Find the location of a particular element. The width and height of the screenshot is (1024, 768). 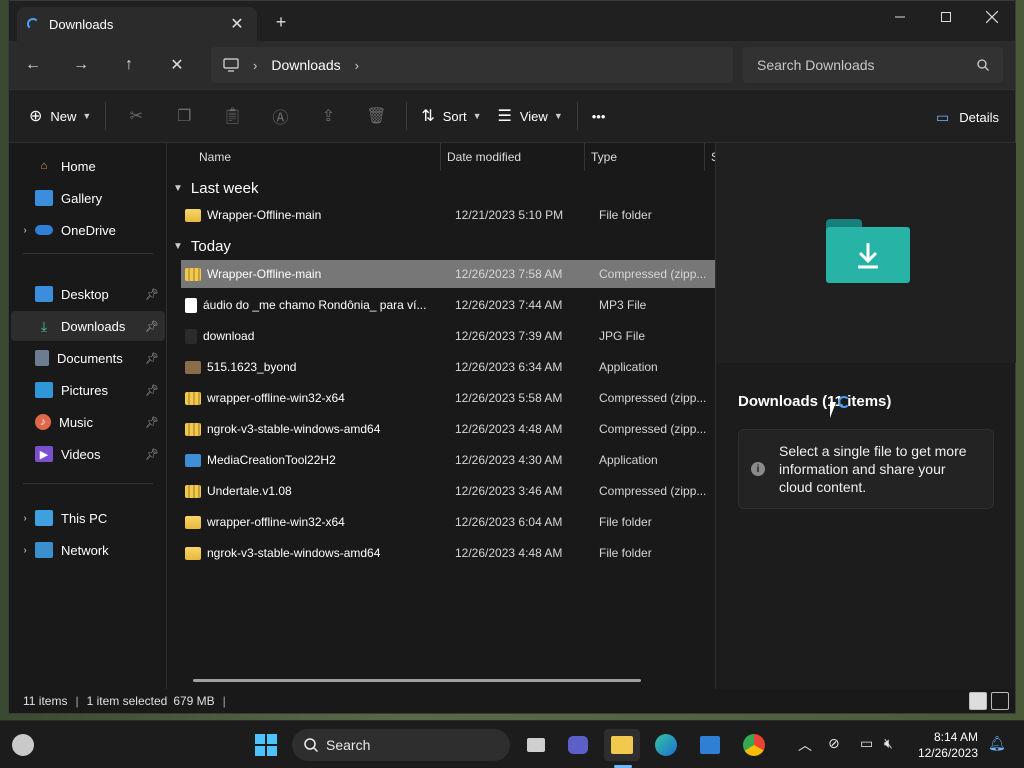

delete-button: 🗑︎ is located at coordinates (376, 116).